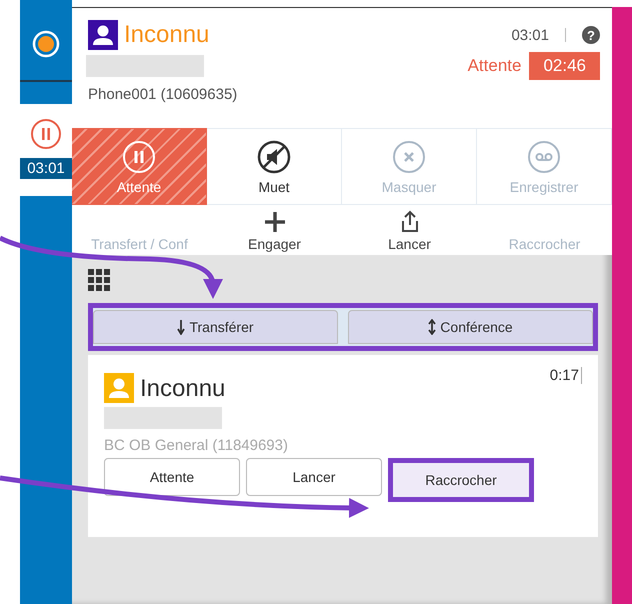  What do you see at coordinates (163, 94) in the screenshot?
I see `line-name: Phone001 (10609635)` at bounding box center [163, 94].